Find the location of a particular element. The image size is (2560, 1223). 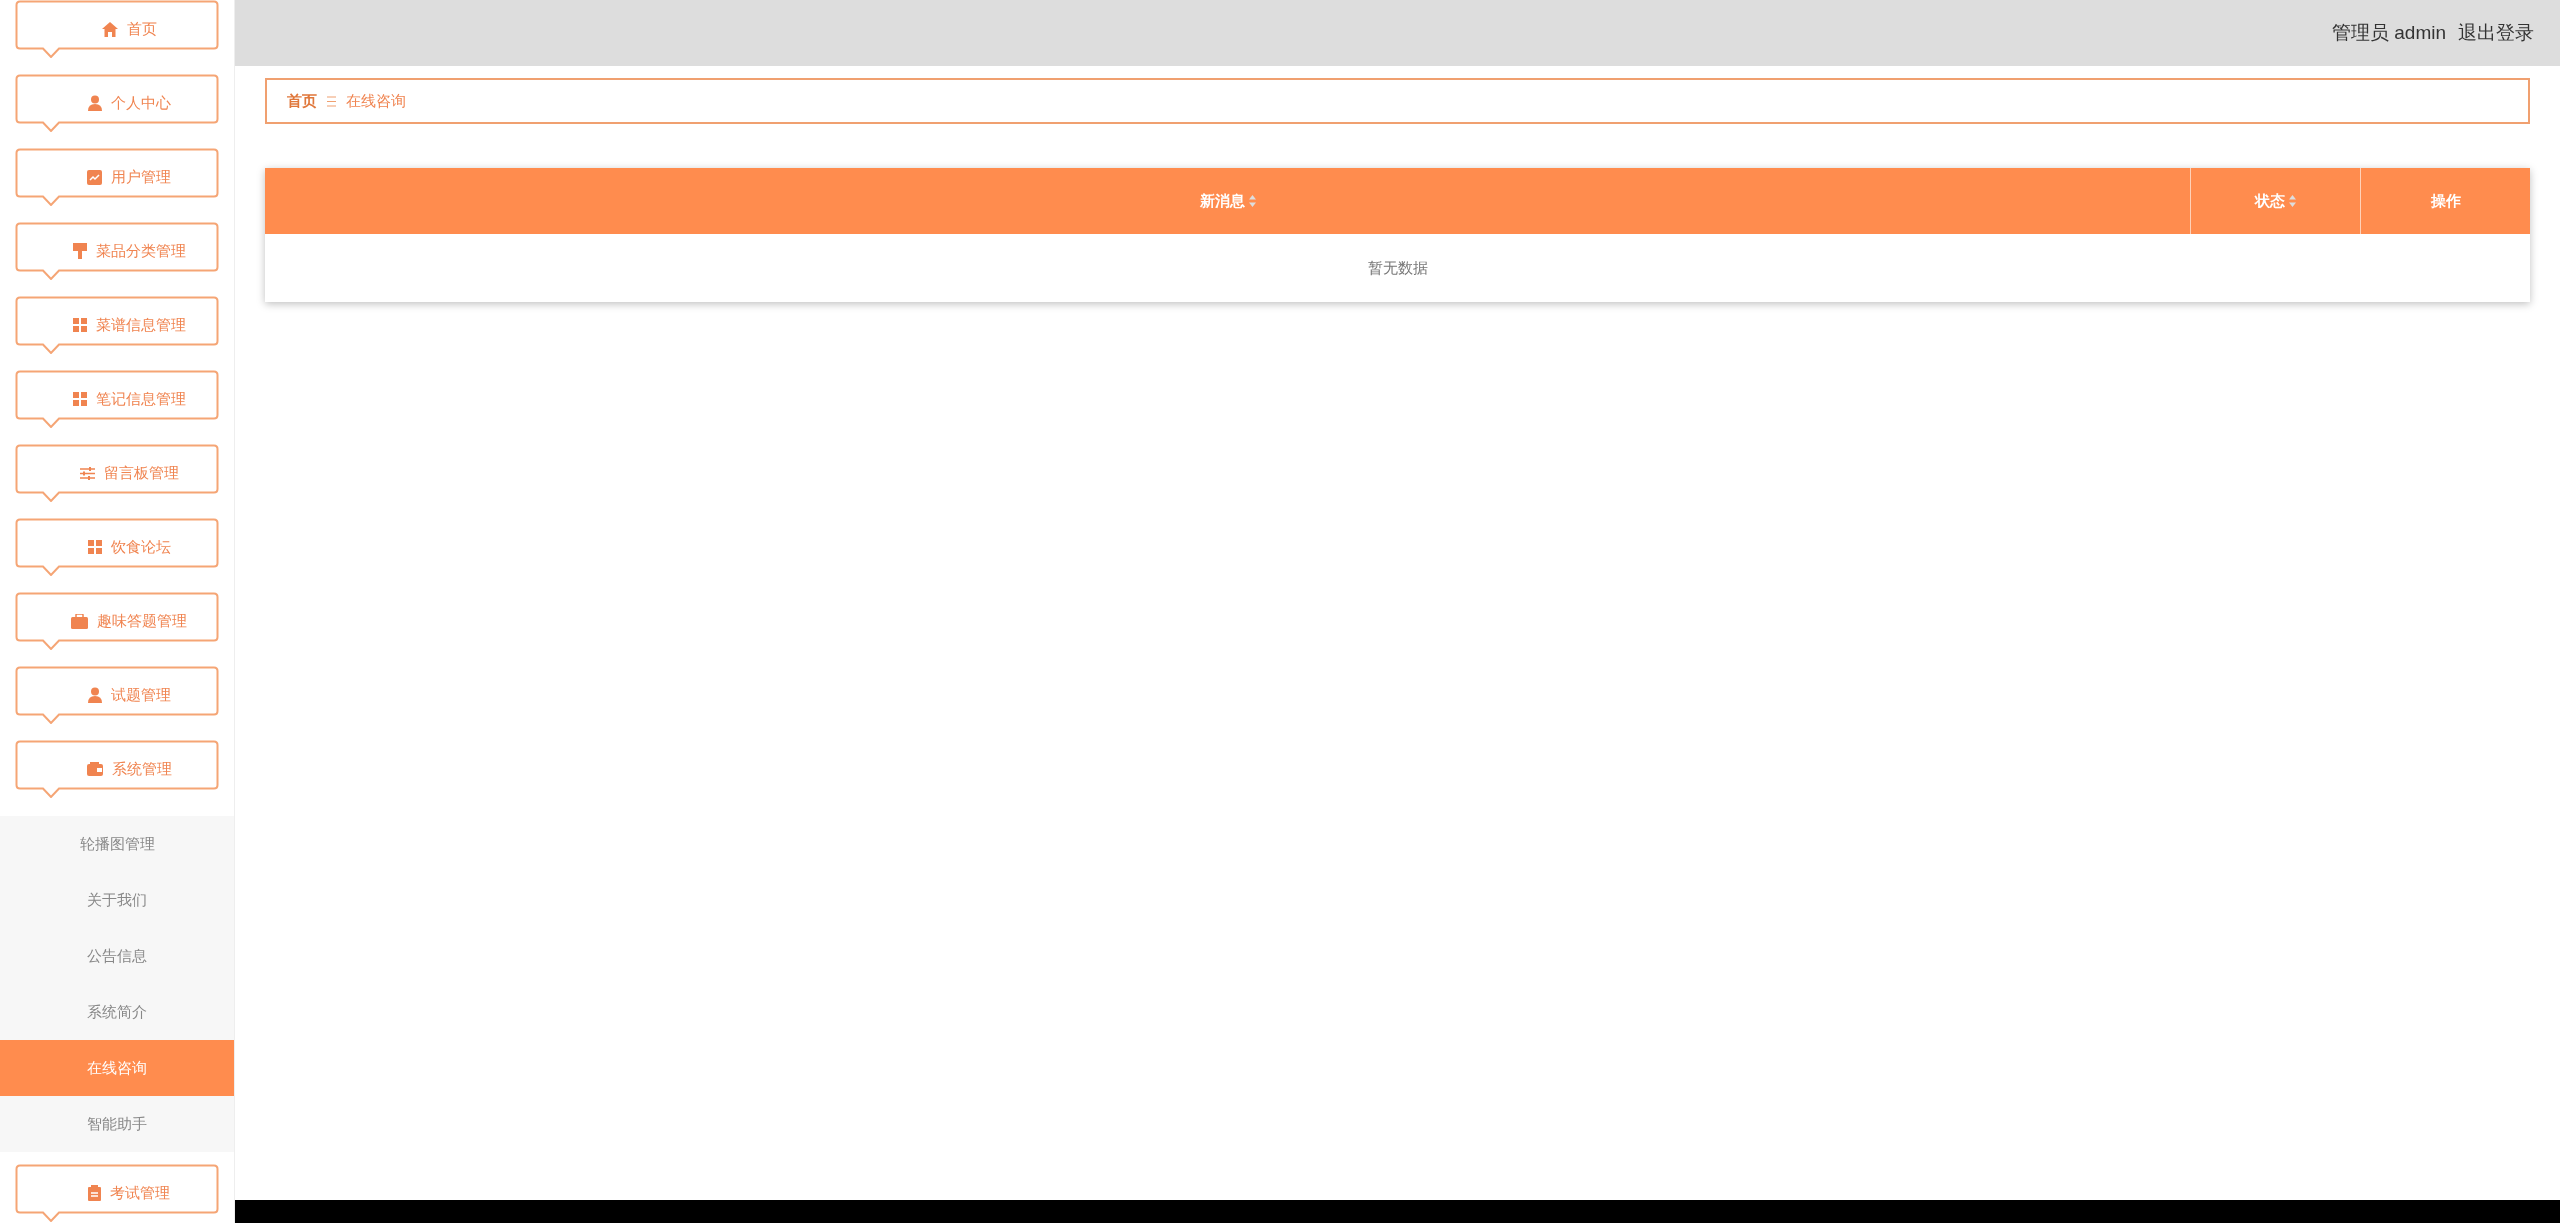

column-header: 新消息 is located at coordinates (1227, 201).